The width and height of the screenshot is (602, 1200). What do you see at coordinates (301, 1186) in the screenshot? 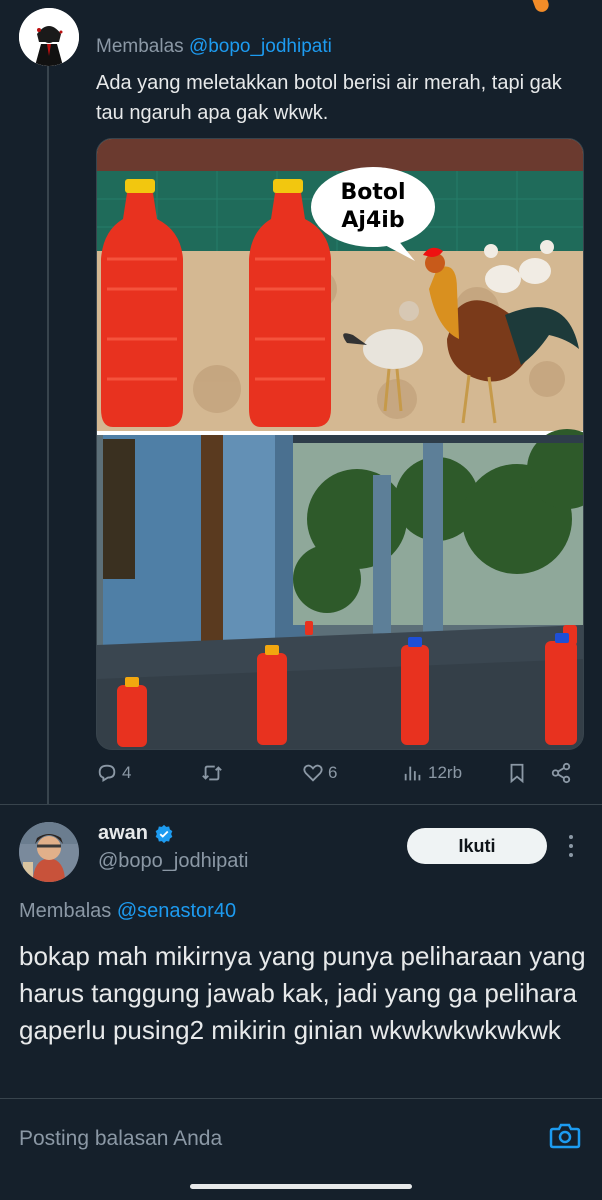
I see `home-indicator` at bounding box center [301, 1186].